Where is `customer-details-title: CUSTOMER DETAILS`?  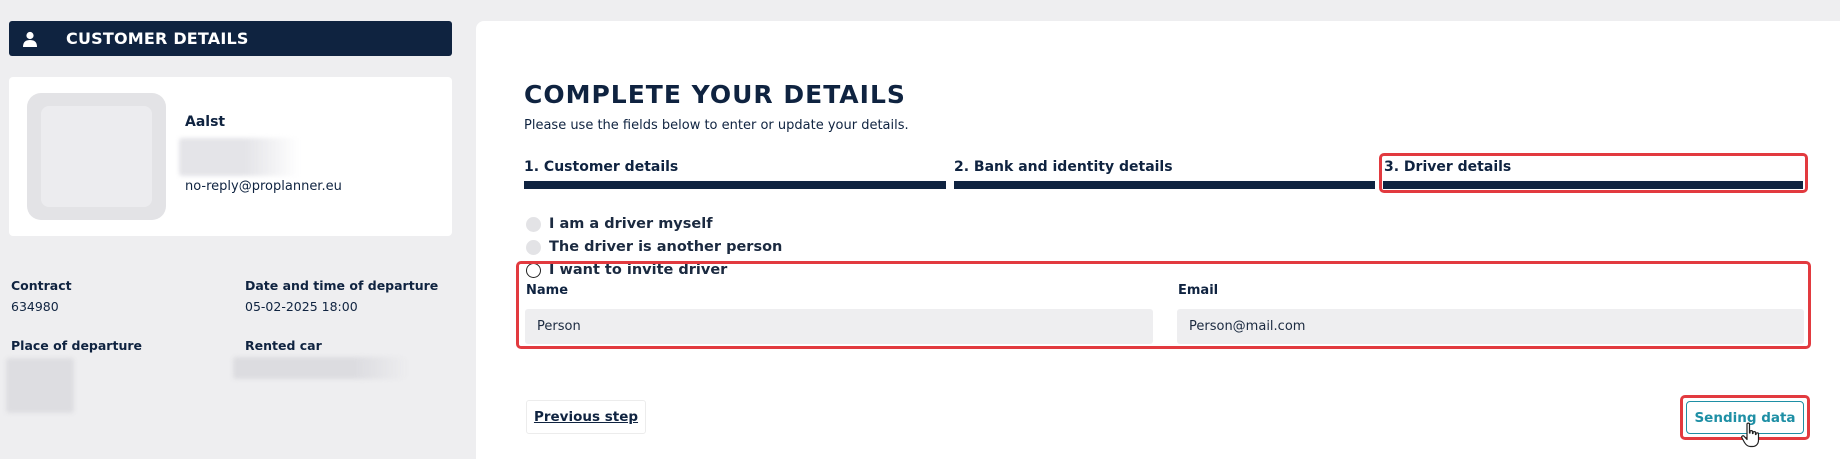
customer-details-title: CUSTOMER DETAILS is located at coordinates (157, 38).